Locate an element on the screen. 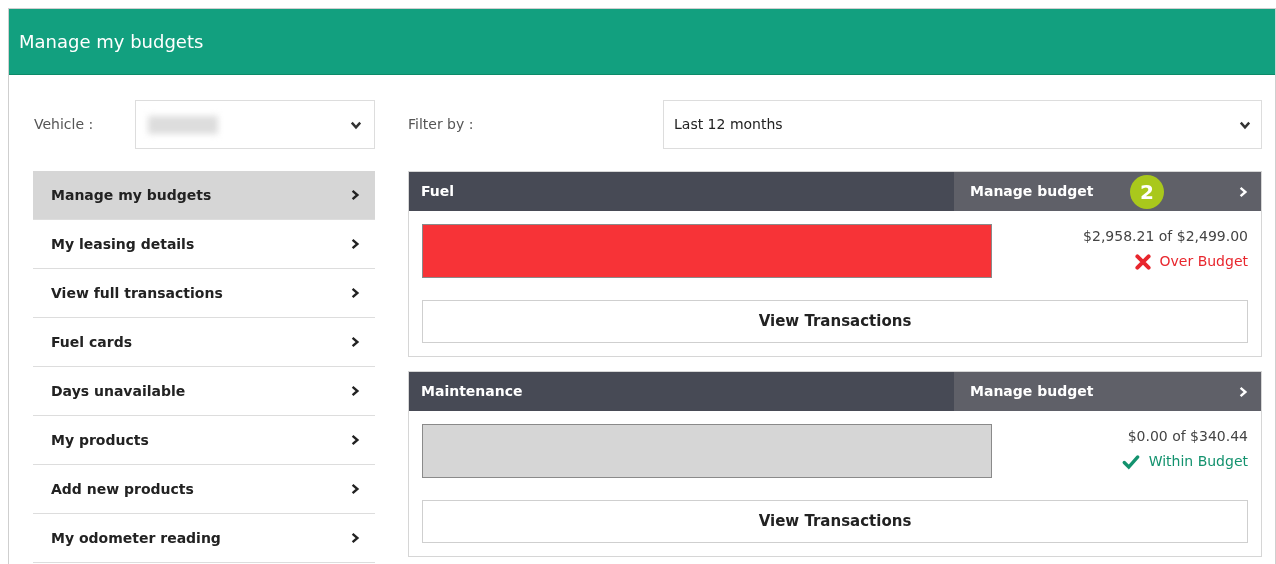 The height and width of the screenshot is (564, 1276). budget-amount: $2,958.21 of $2,499.00 is located at coordinates (1165, 236).